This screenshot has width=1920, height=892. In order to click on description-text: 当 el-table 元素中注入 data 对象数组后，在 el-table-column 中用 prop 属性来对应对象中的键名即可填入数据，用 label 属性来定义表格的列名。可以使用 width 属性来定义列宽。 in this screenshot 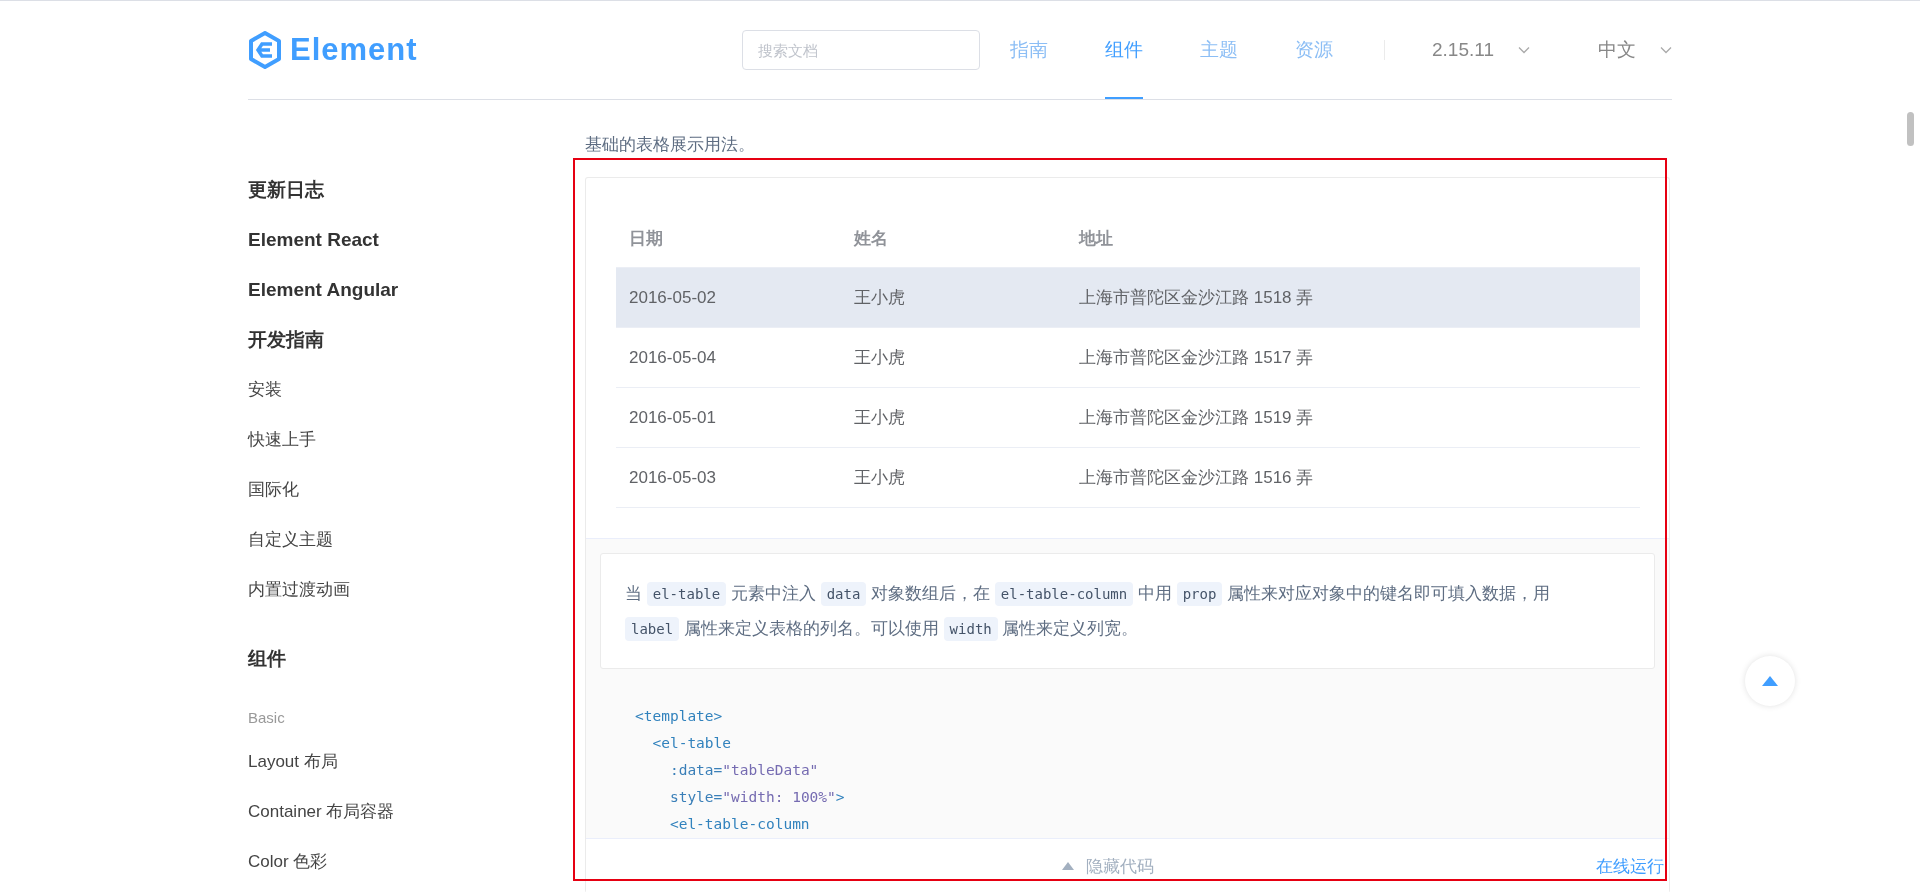, I will do `click(1127, 611)`.